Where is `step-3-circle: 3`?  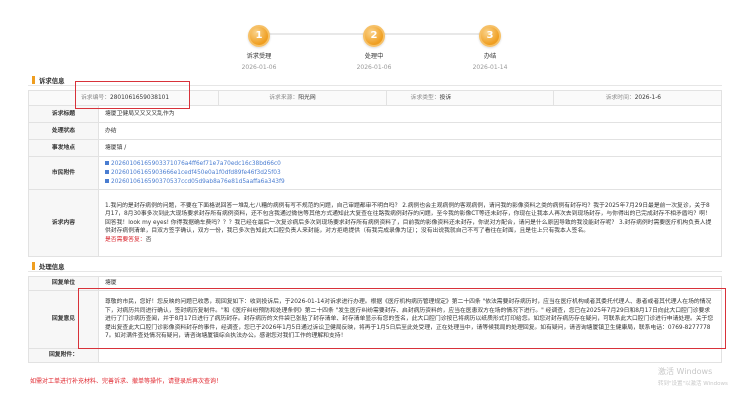
step-3-circle: 3 is located at coordinates (490, 36).